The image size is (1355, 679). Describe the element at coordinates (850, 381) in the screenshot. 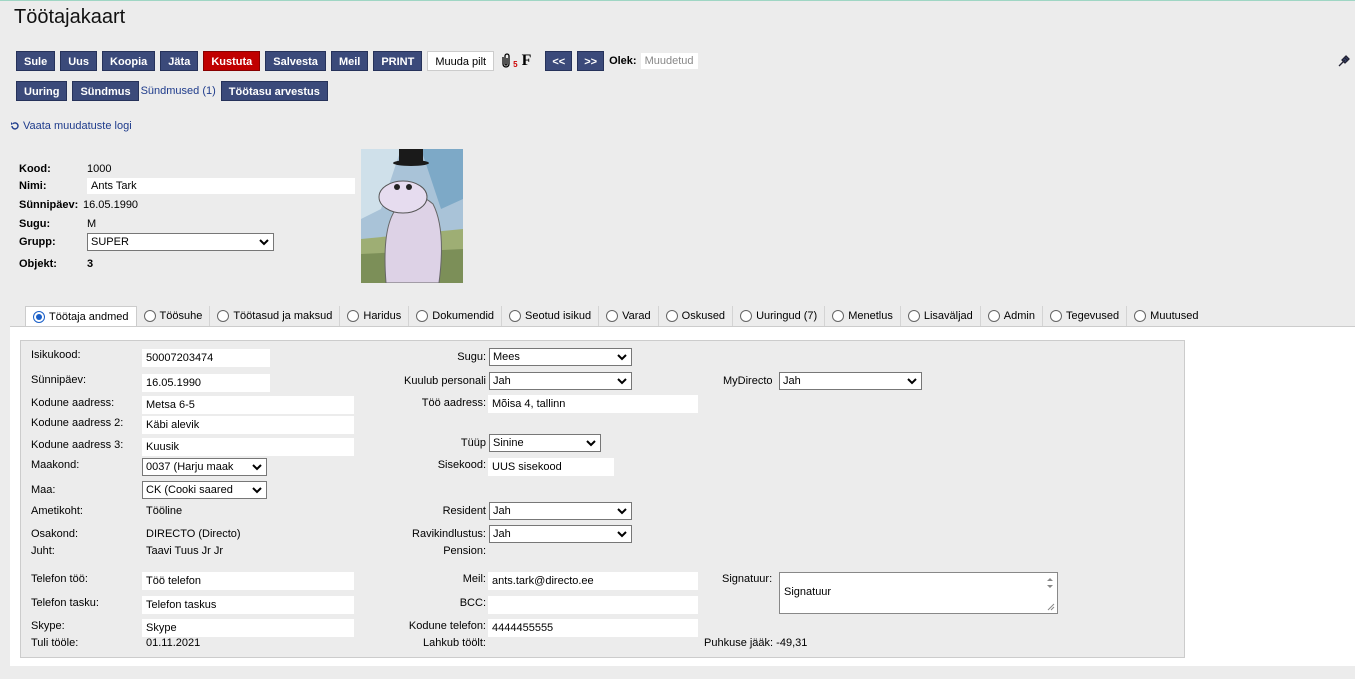

I see `mydirecto-select: Jah` at that location.